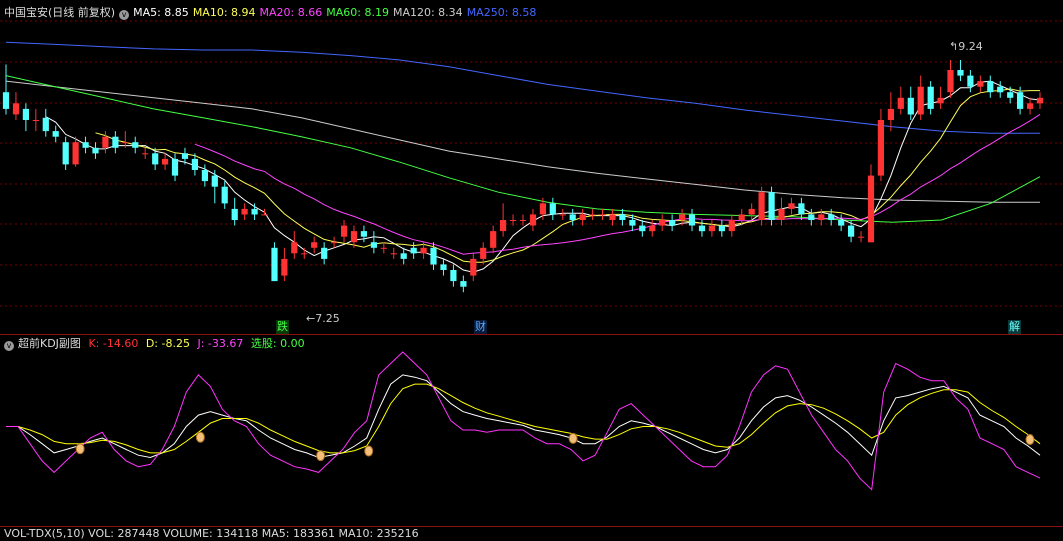 The height and width of the screenshot is (541, 1063). Describe the element at coordinates (291, 12) in the screenshot. I see `ma-legend-item: MA20: 8.66` at that location.